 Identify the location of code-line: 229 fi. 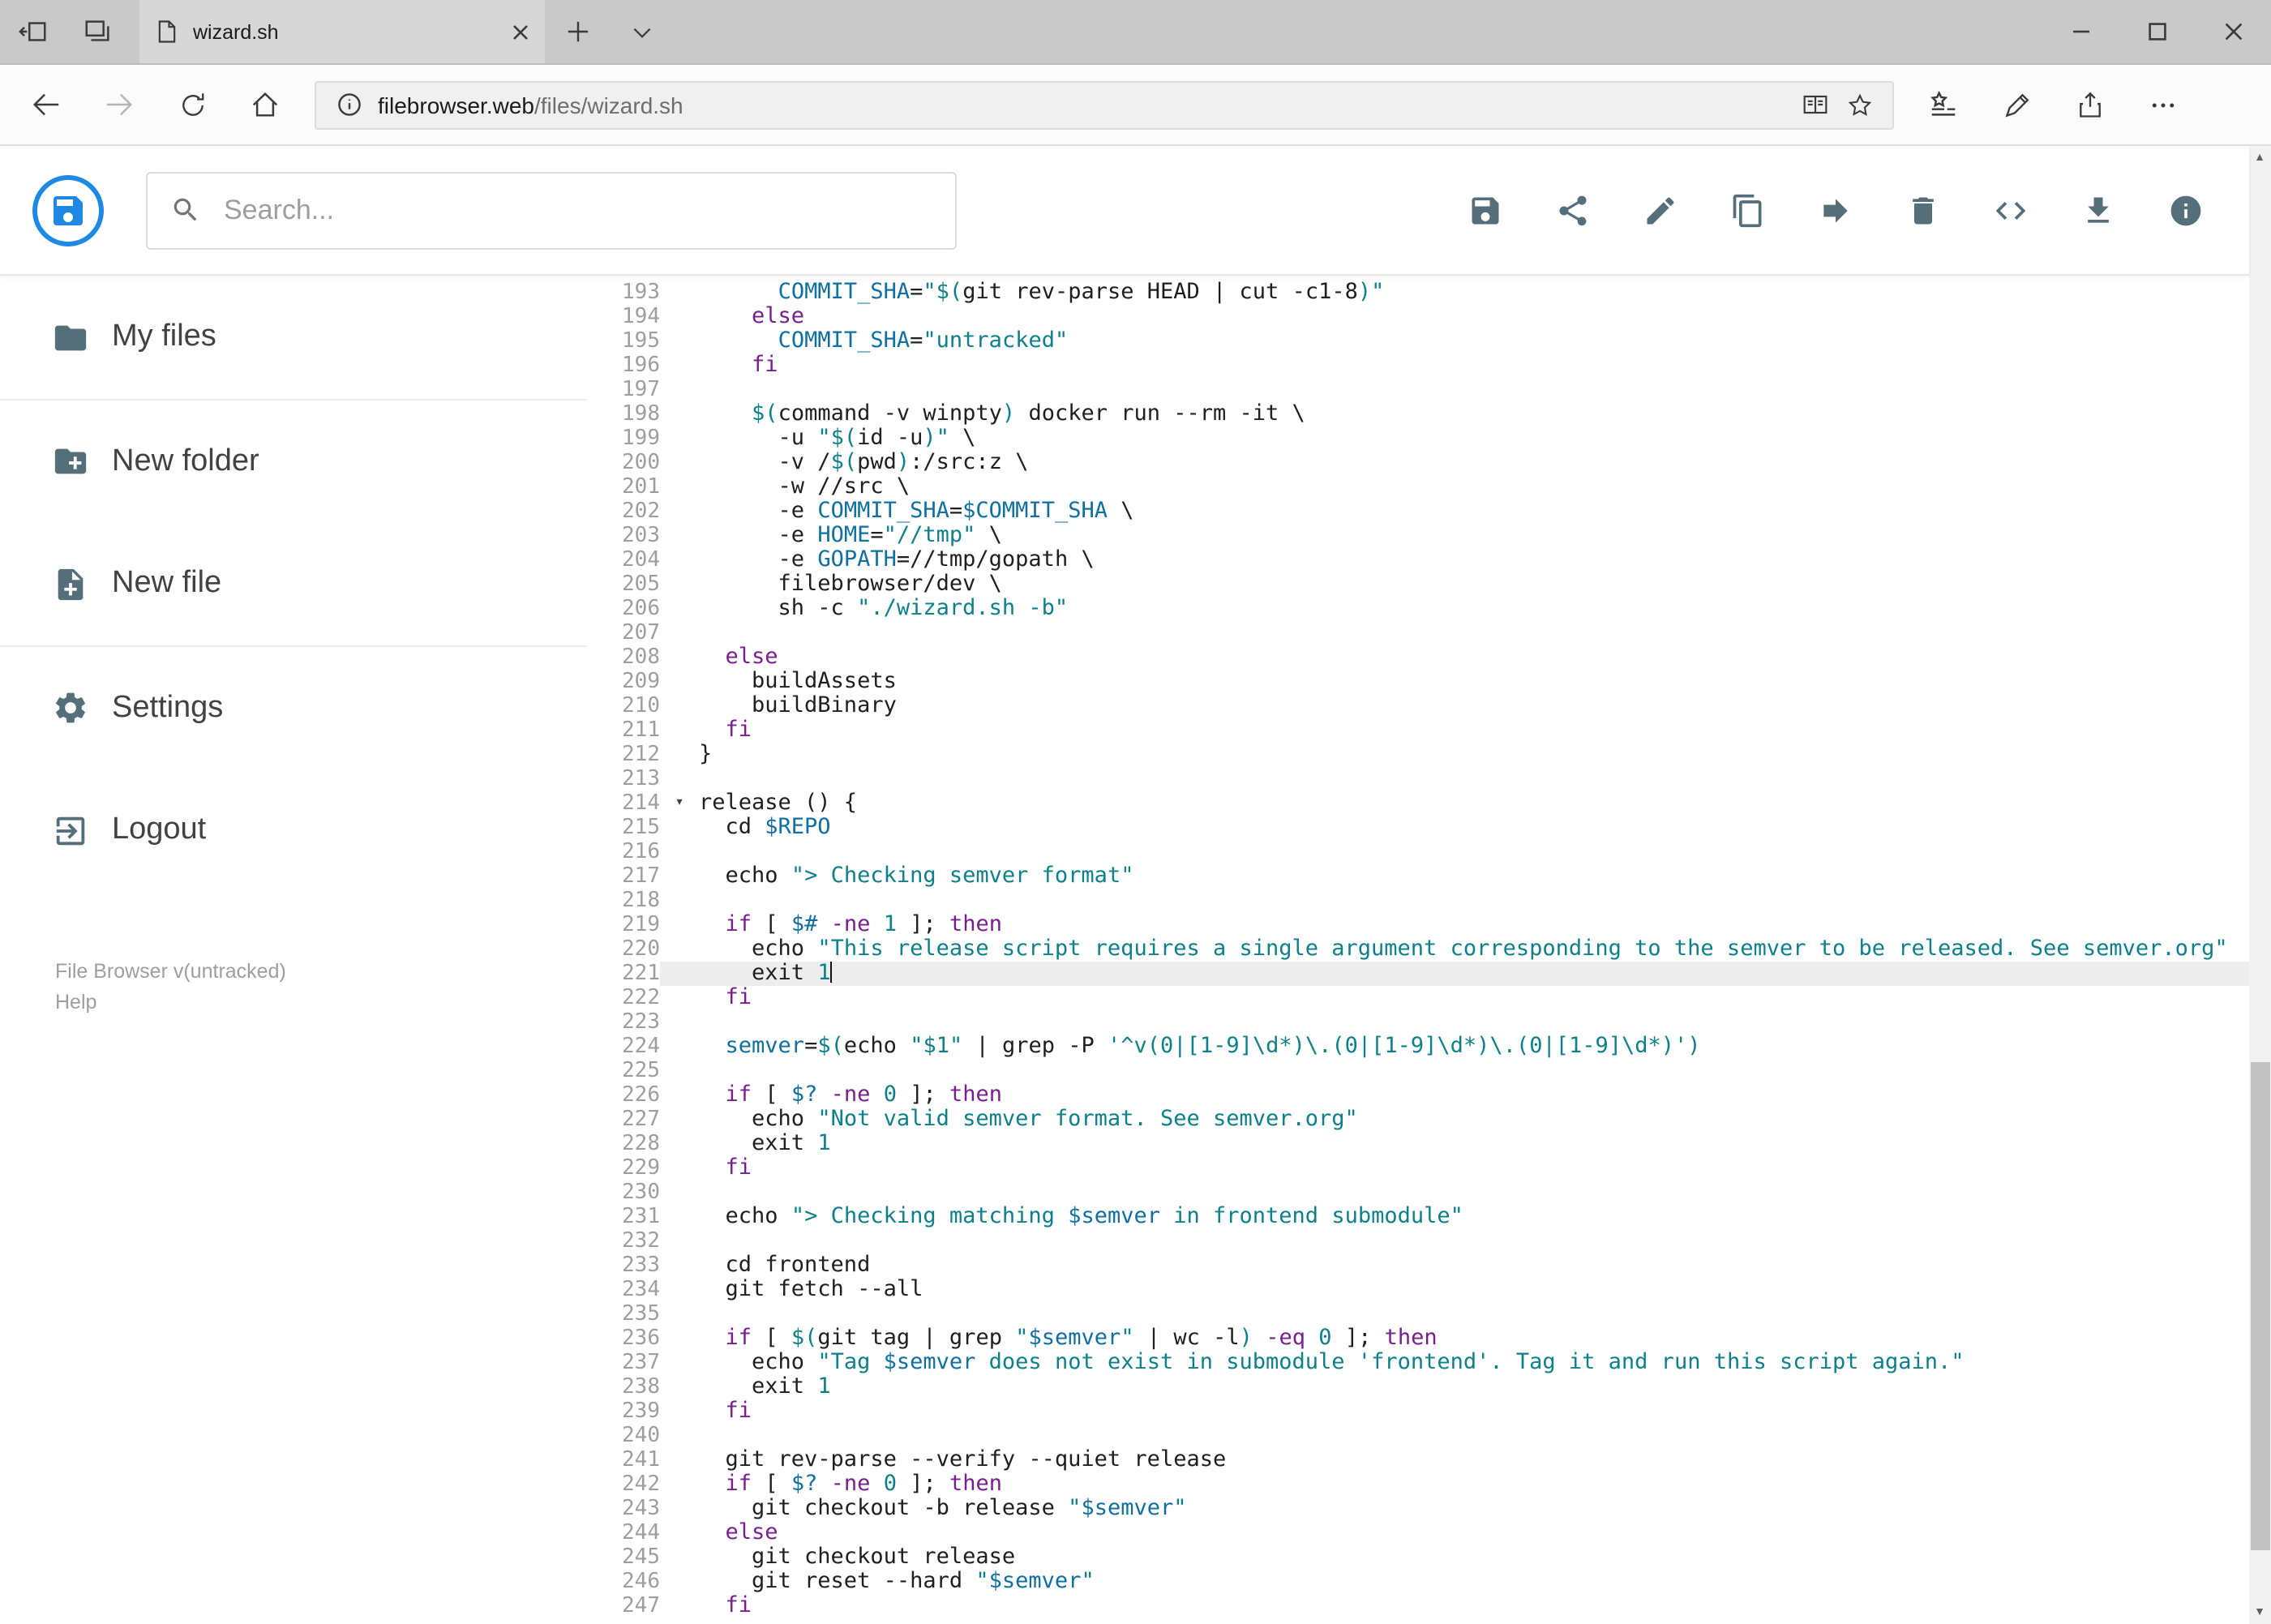
(1418, 1168).